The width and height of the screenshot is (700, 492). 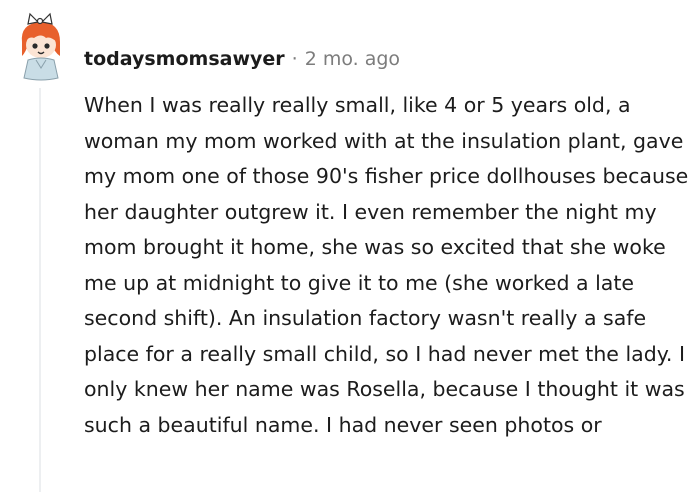 I want to click on comment-meta: todaysmomsawyer · 2 mo. ago, so click(x=242, y=59).